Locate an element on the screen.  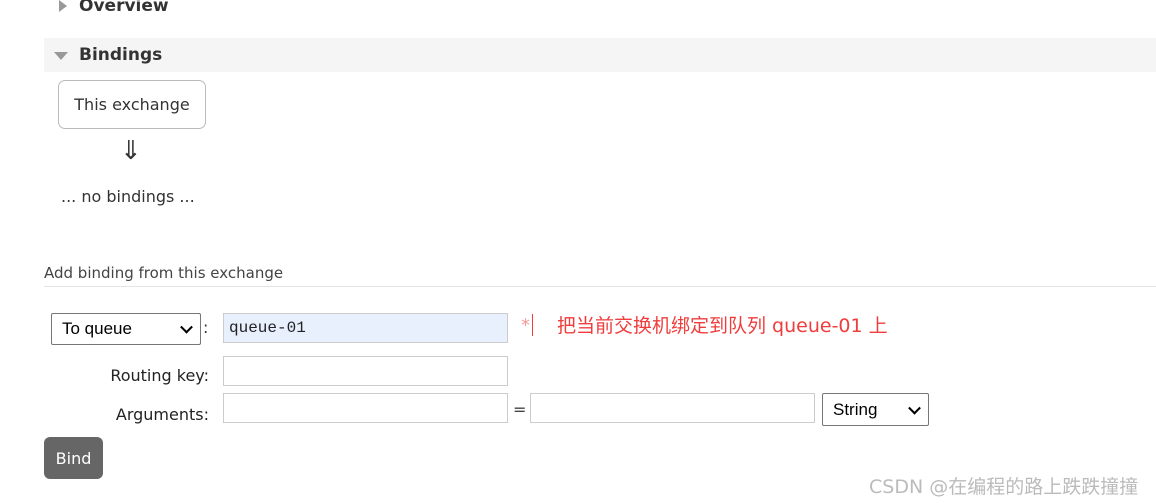
required-marker: * is located at coordinates (525, 325).